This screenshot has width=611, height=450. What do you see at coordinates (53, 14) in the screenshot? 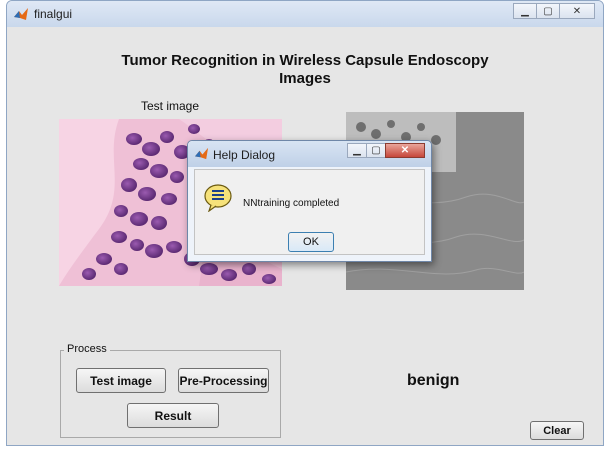
I see `window-title: finalgui` at bounding box center [53, 14].